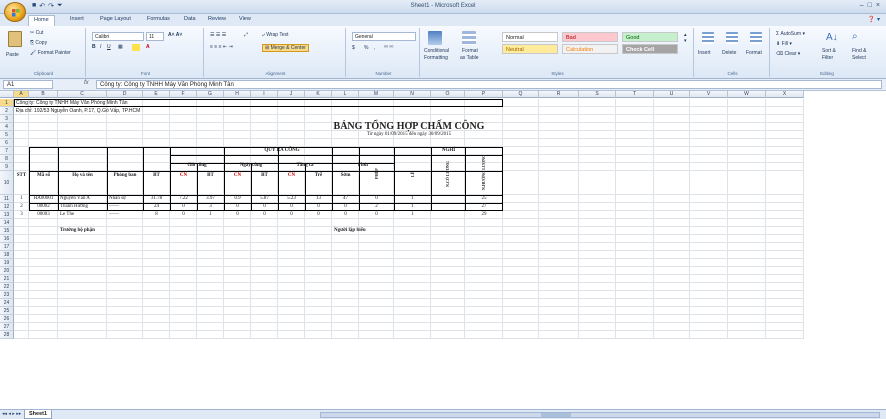  Describe the element at coordinates (175, 35) in the screenshot. I see `grow-font-icon: A˄ A˅` at that location.